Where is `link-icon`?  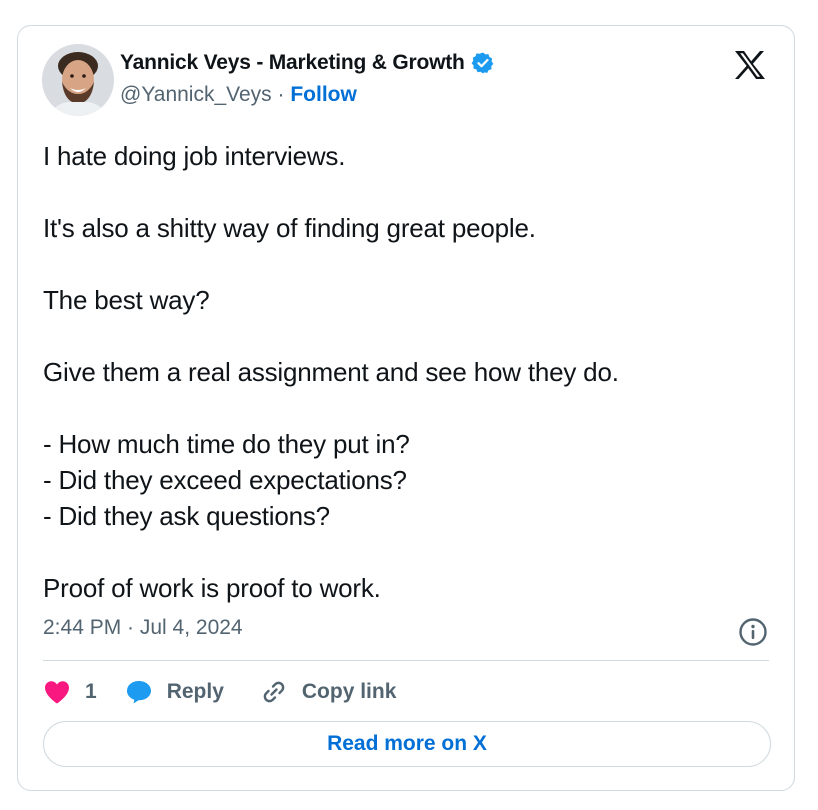 link-icon is located at coordinates (274, 692).